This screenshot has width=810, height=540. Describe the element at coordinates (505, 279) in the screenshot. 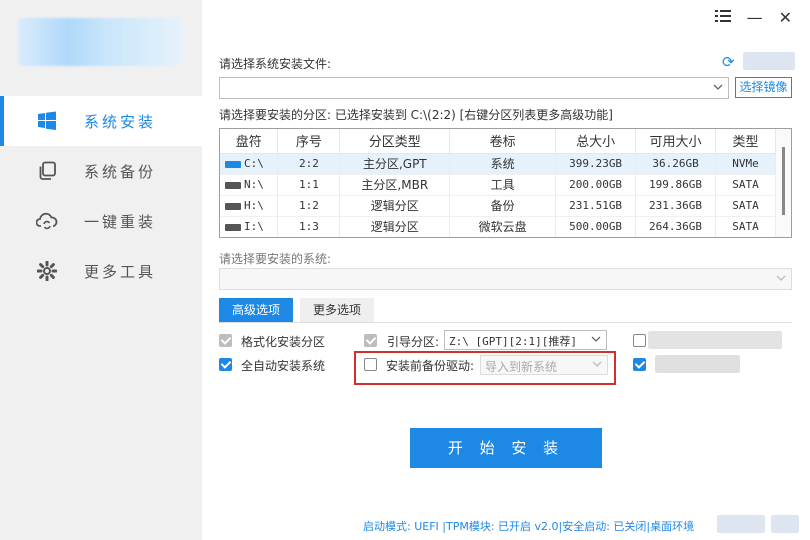

I see `system-select` at that location.